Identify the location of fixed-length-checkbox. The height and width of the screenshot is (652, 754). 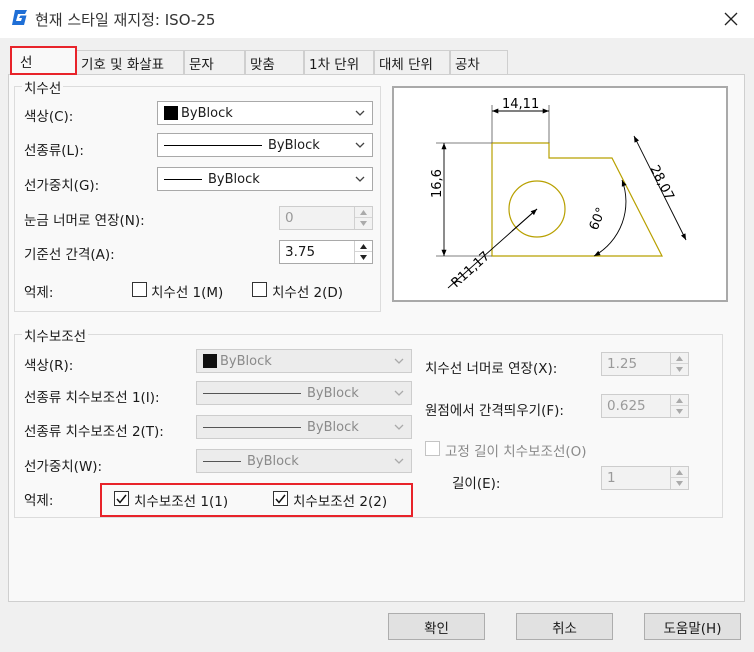
(432, 448).